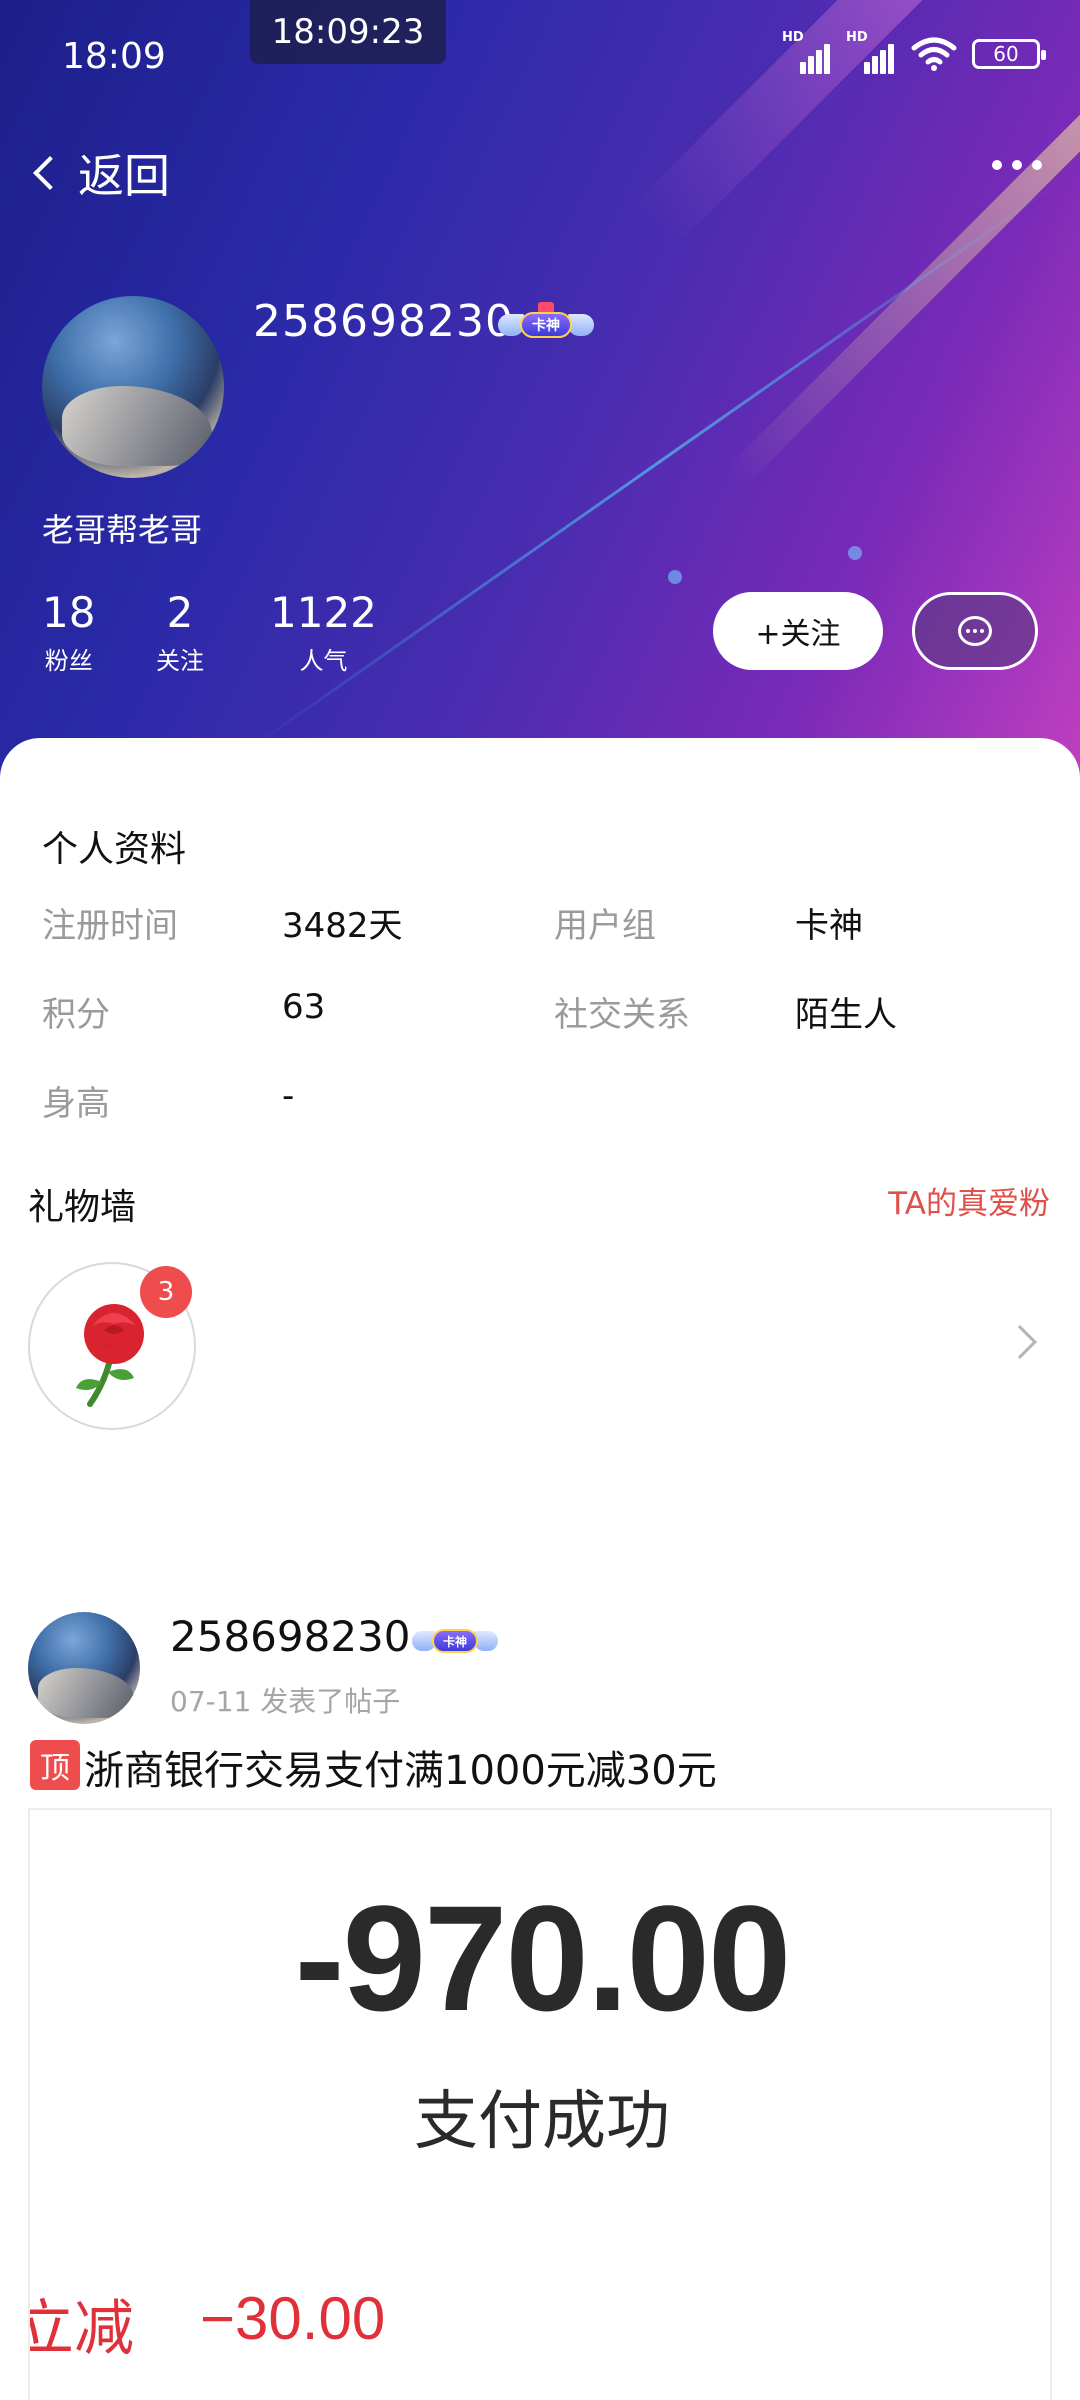  I want to click on info-value: -, so click(288, 1096).